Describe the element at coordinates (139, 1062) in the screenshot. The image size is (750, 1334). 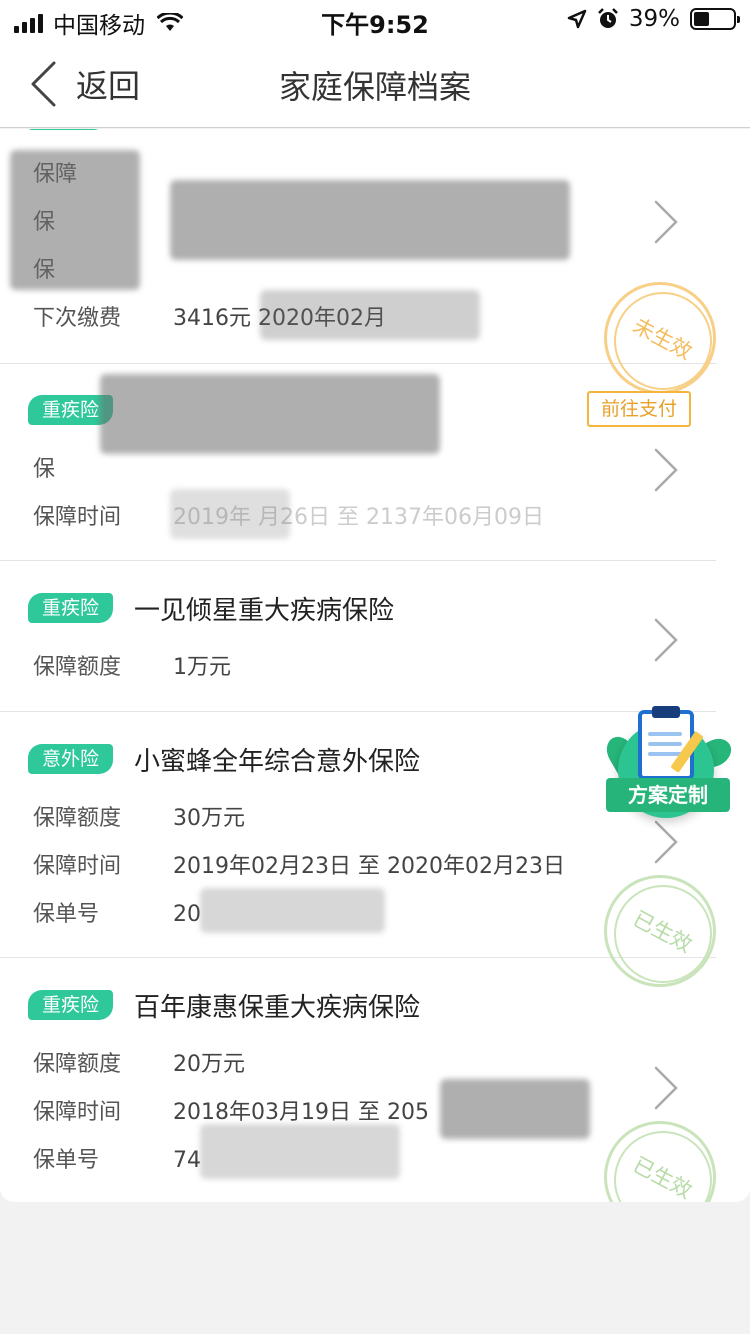
I see `policy-row: 保障额度 20万元` at that location.